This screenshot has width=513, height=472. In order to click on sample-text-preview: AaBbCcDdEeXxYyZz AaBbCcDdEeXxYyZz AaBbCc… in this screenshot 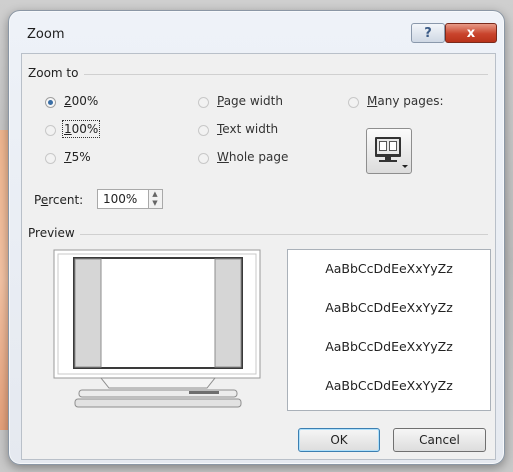, I will do `click(389, 330)`.